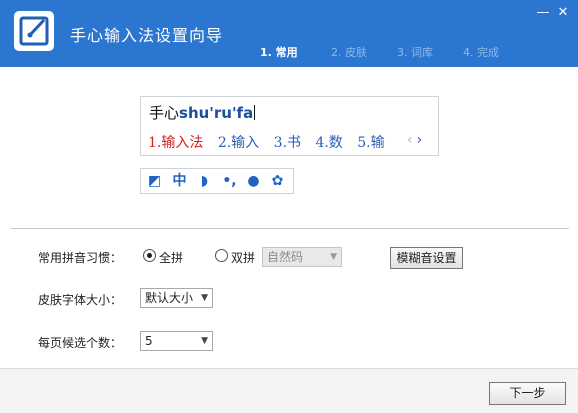 The width and height of the screenshot is (578, 413). I want to click on double-pinyin-radio, so click(221, 255).